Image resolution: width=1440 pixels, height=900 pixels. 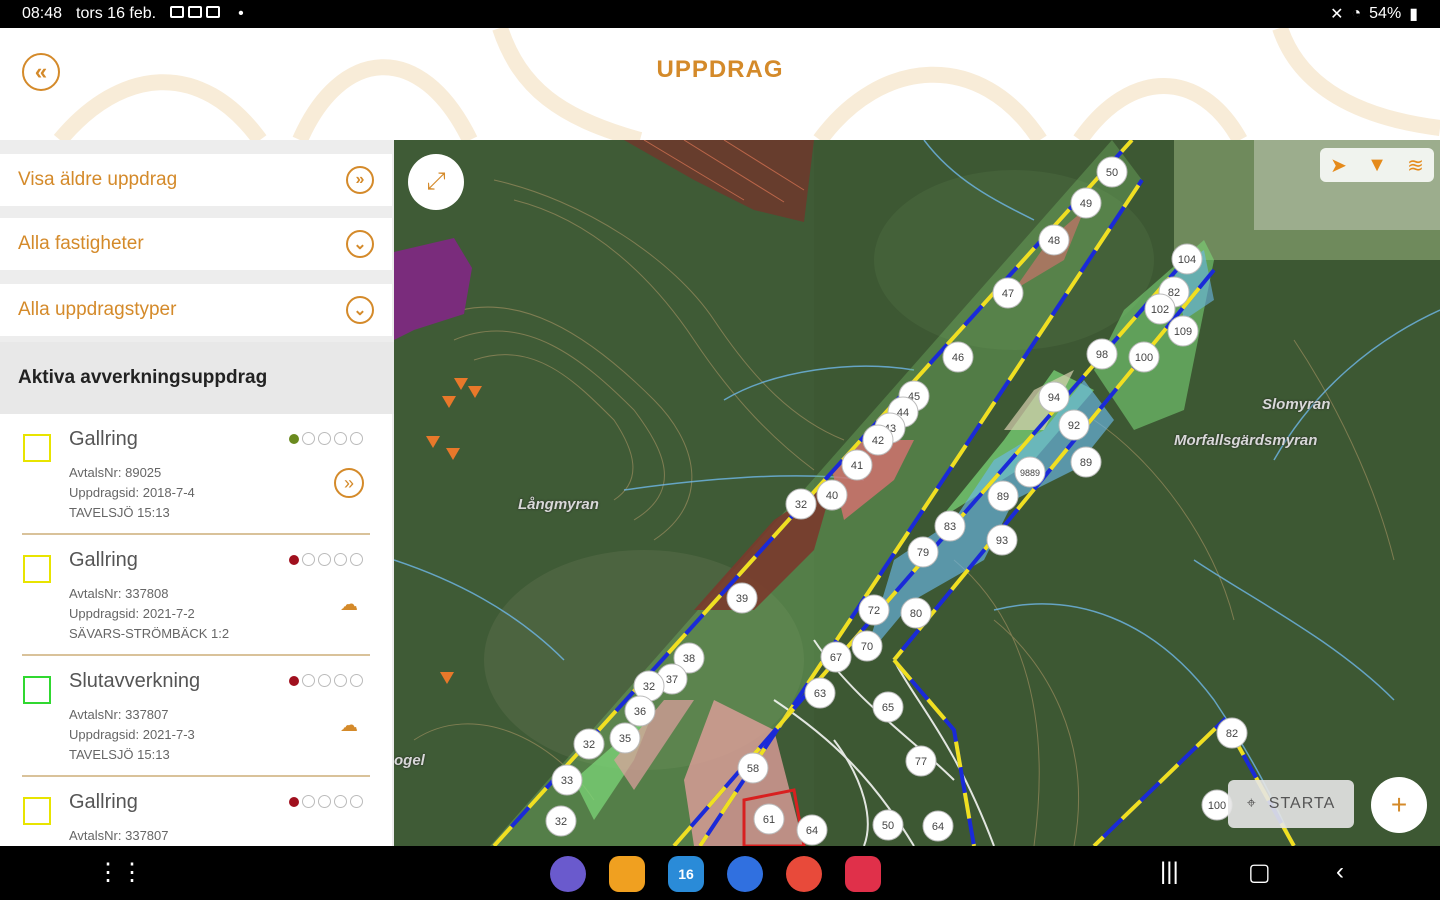 What do you see at coordinates (97, 309) in the screenshot?
I see `filter-label: Alla uppdragstyper` at bounding box center [97, 309].